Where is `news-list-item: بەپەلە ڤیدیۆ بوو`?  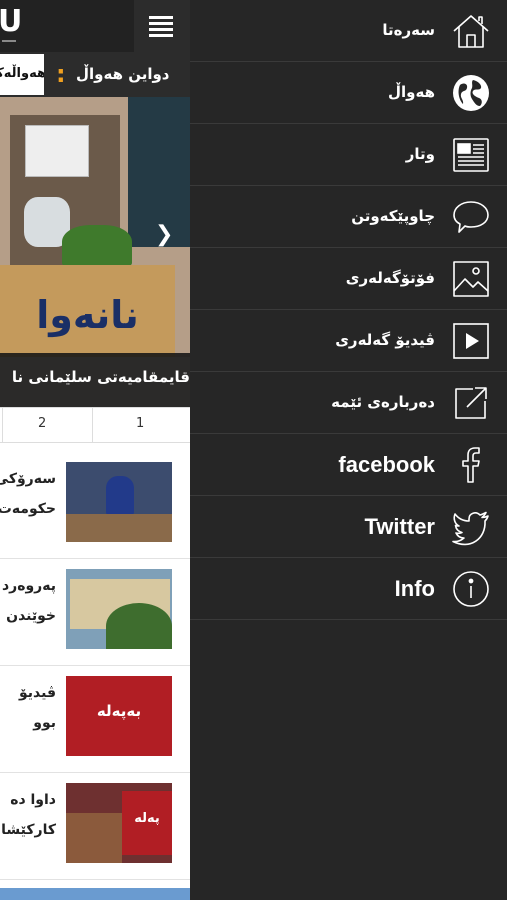 news-list-item: بەپەلە ڤیدیۆ بوو is located at coordinates (95, 719).